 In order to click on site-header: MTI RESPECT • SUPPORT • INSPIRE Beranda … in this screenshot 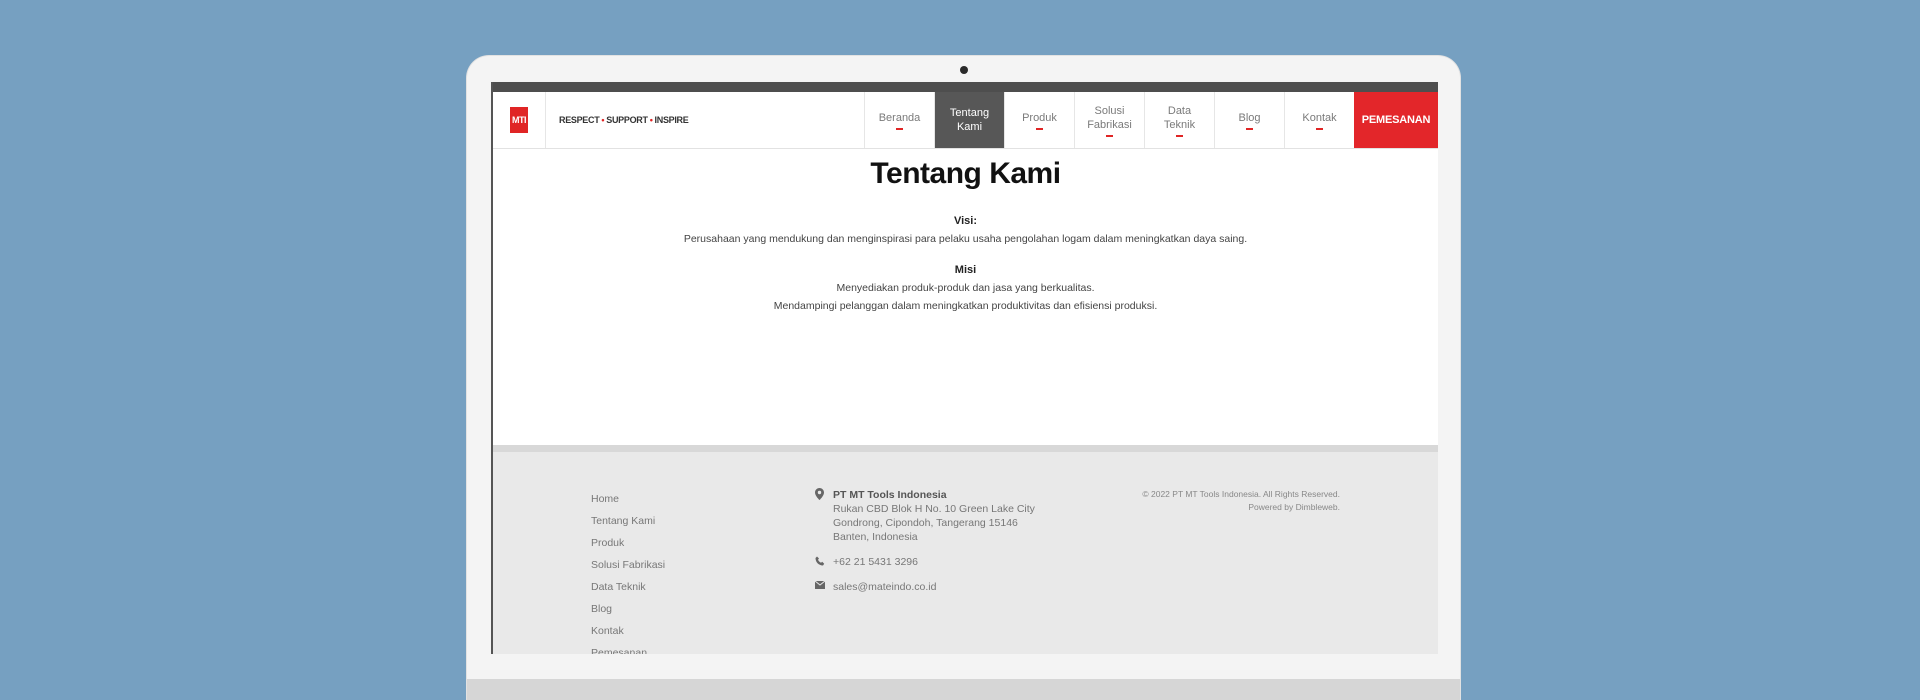, I will do `click(965, 120)`.